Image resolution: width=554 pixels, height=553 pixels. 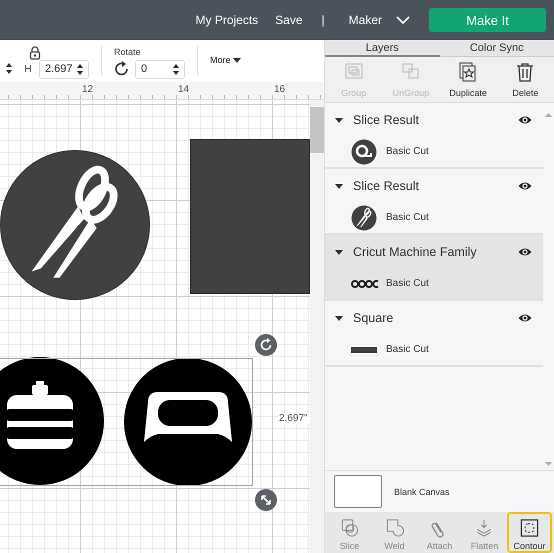 I want to click on canvas-swatch, so click(x=358, y=491).